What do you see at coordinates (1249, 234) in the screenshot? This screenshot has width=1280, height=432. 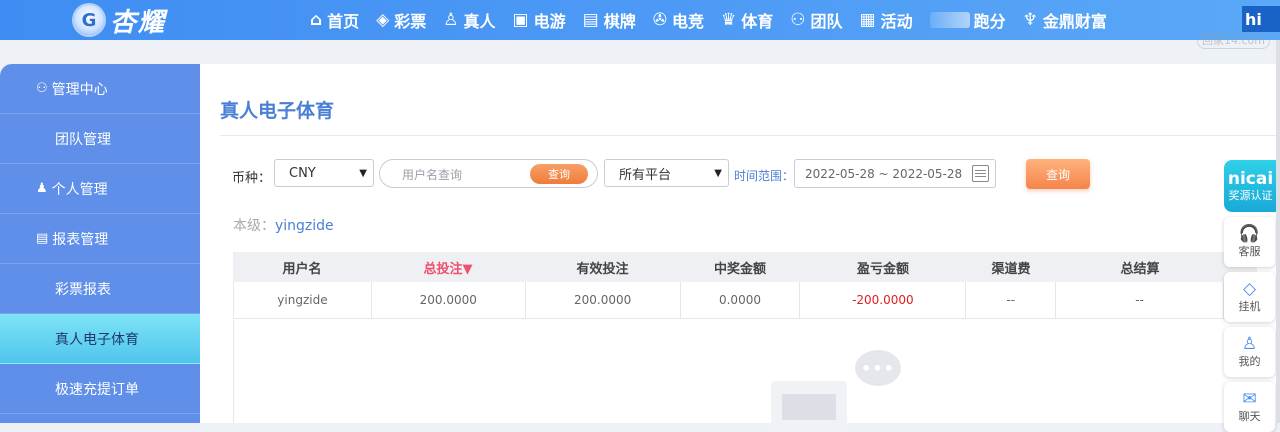 I see `headset-icon: 🎧` at bounding box center [1249, 234].